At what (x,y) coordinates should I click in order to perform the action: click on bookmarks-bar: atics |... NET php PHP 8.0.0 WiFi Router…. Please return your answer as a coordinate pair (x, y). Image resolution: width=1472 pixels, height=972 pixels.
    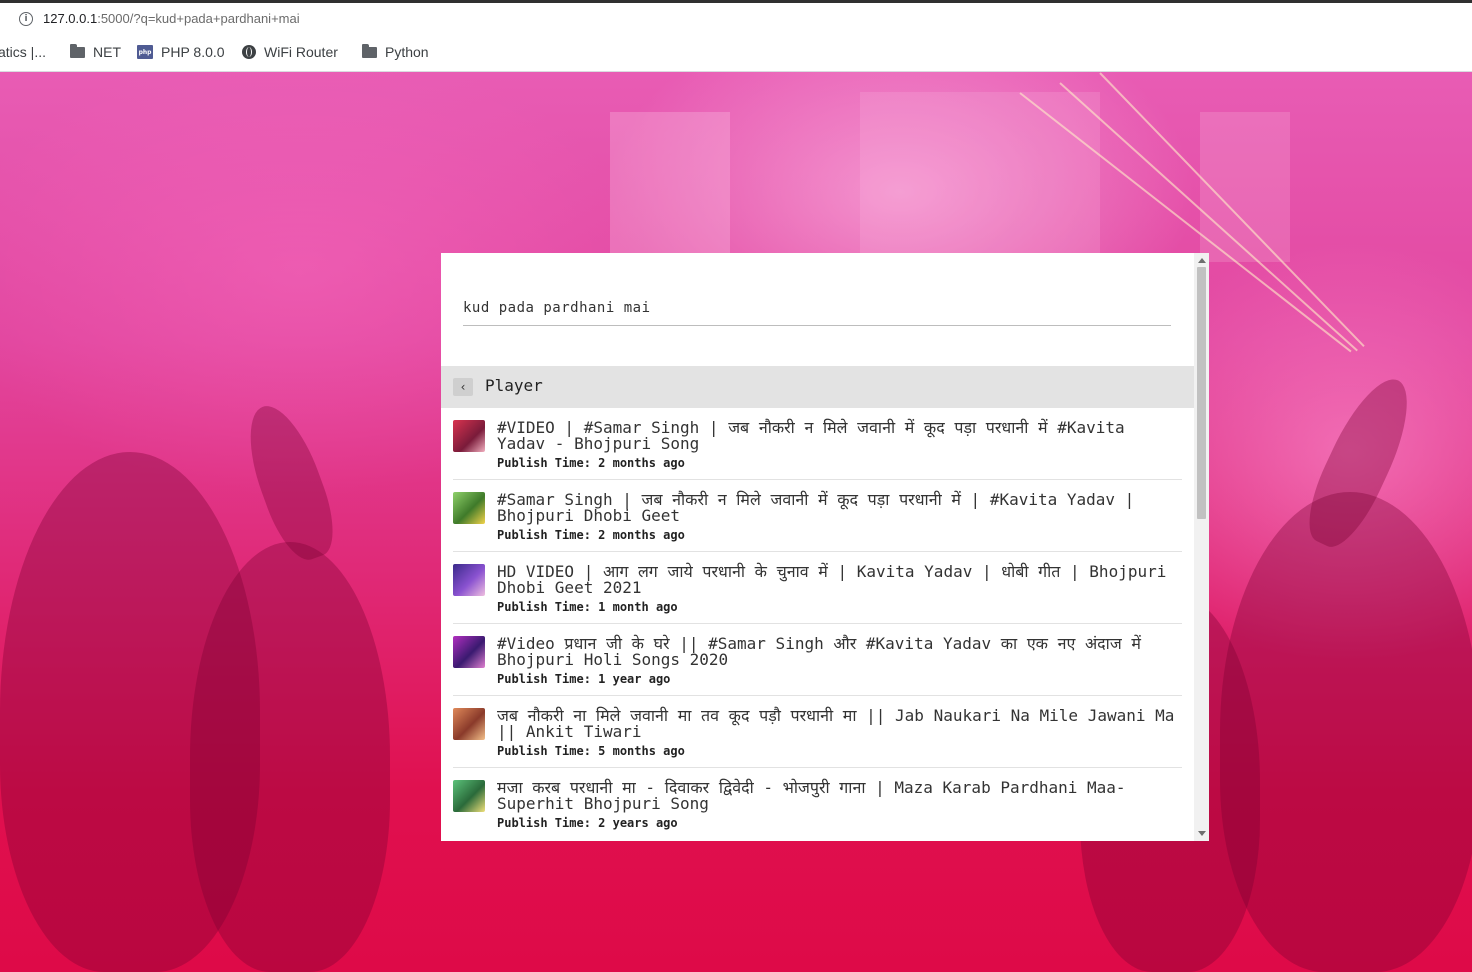
    Looking at the image, I should click on (736, 54).